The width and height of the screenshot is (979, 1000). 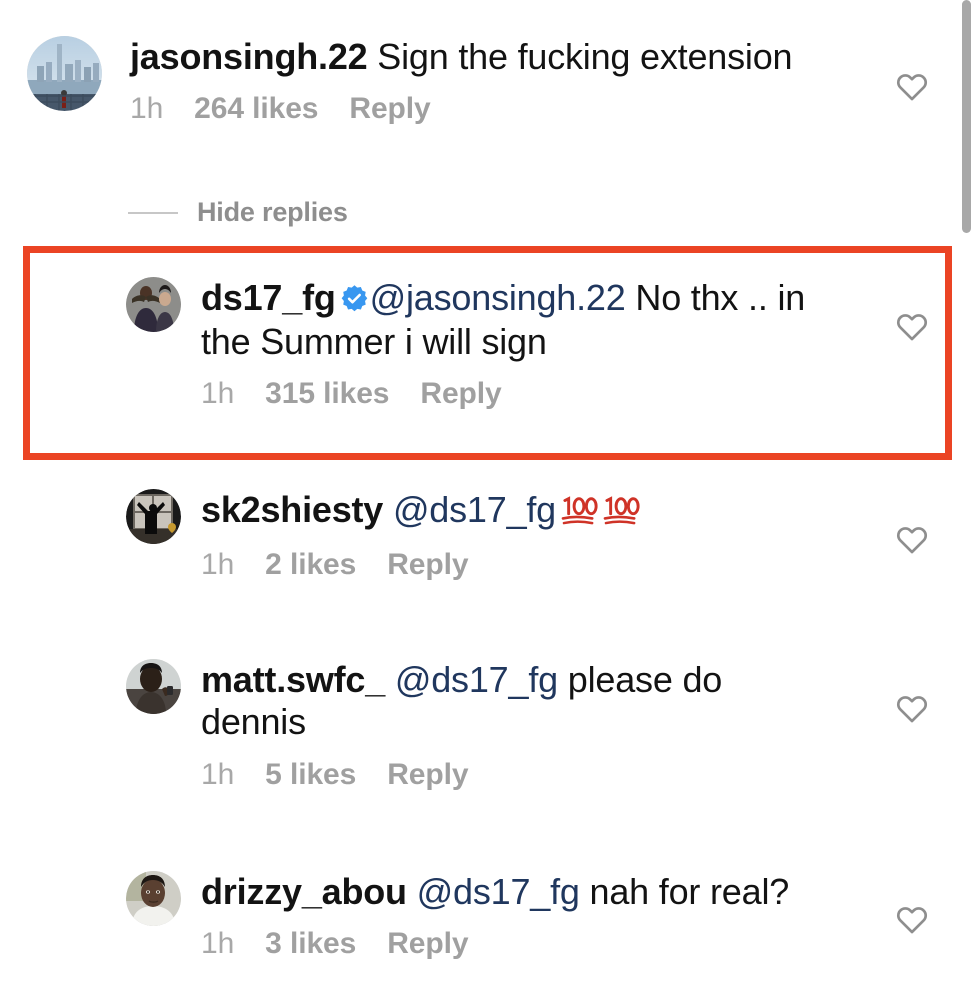 I want to click on comment-username: matt.swfc_, so click(x=293, y=679).